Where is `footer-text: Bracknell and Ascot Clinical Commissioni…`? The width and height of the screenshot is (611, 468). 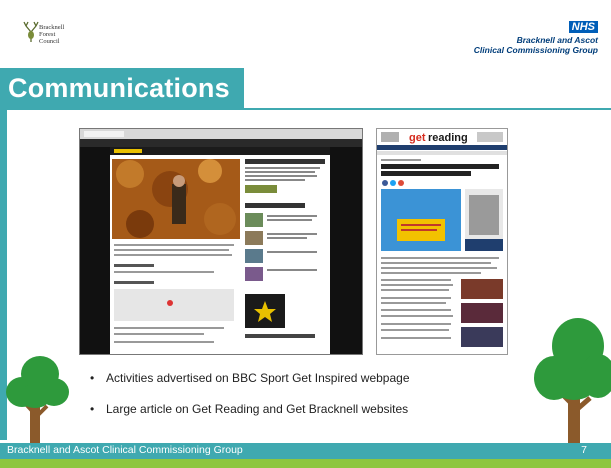 footer-text: Bracknell and Ascot Clinical Commissioni… is located at coordinates (125, 450).